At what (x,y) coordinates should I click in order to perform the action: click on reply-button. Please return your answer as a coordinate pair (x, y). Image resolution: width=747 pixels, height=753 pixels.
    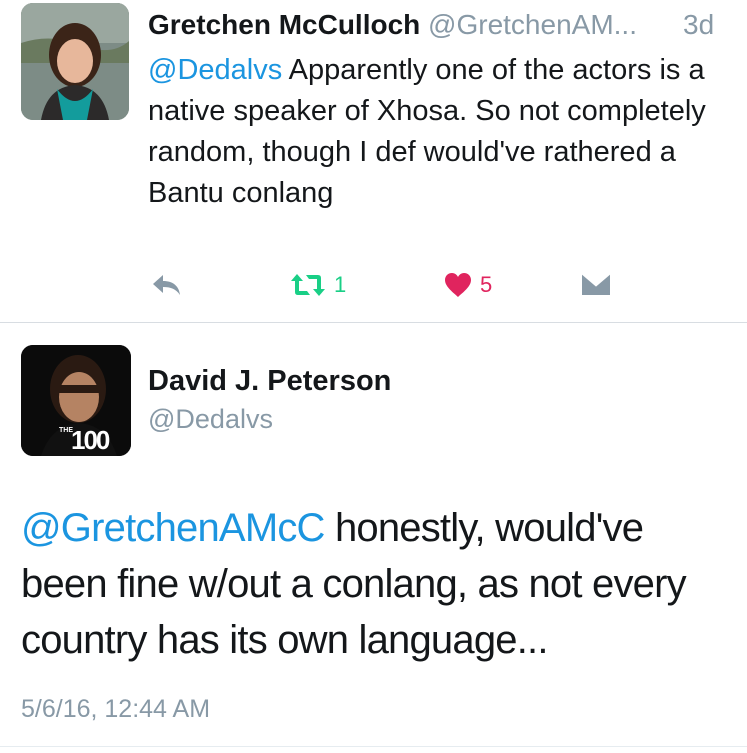
    Looking at the image, I should click on (167, 285).